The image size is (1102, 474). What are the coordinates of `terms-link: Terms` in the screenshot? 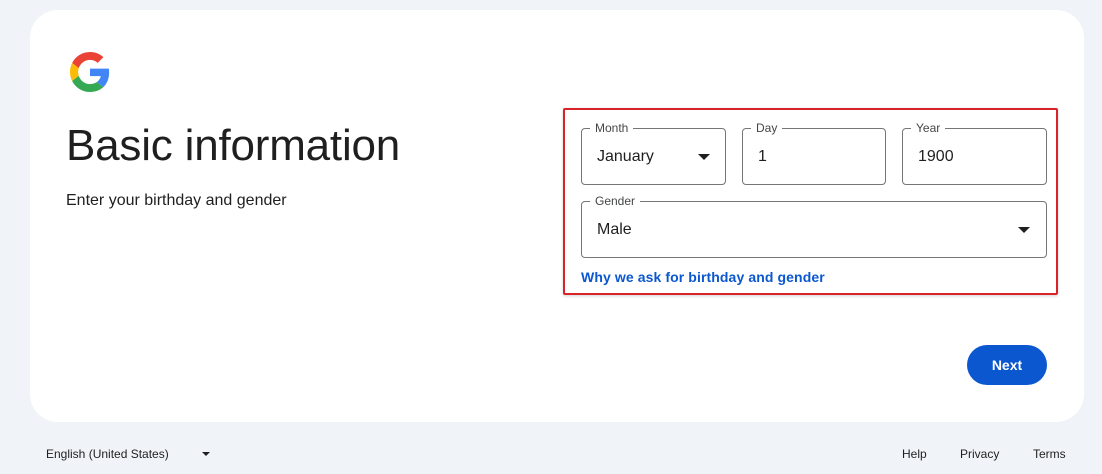 It's located at (1049, 454).